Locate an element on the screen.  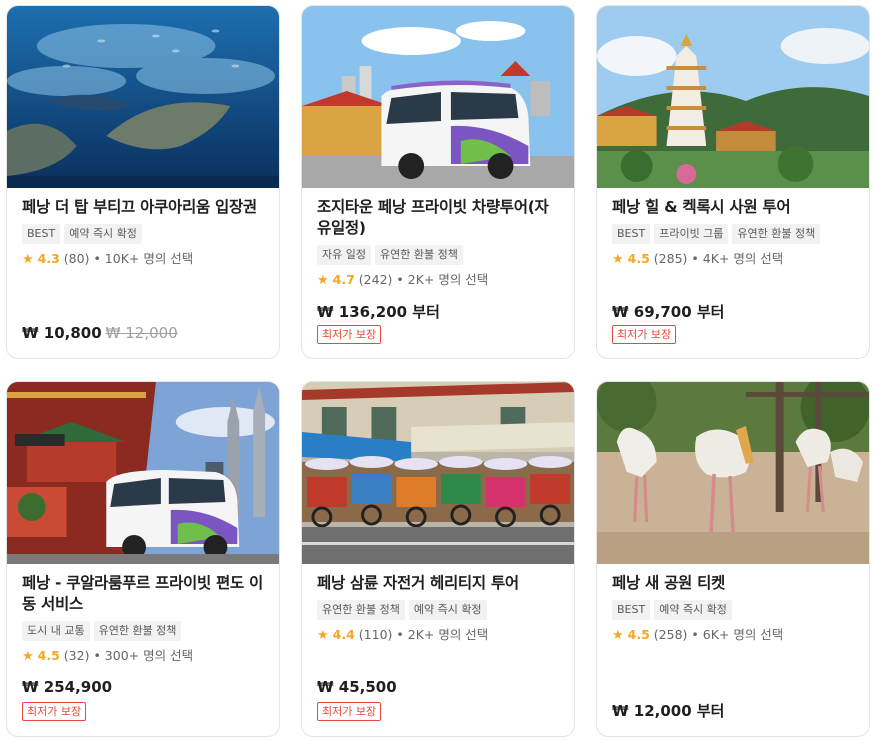
product-title: 페낭 힐 & 켁록시 사원 투어 is located at coordinates (733, 207).